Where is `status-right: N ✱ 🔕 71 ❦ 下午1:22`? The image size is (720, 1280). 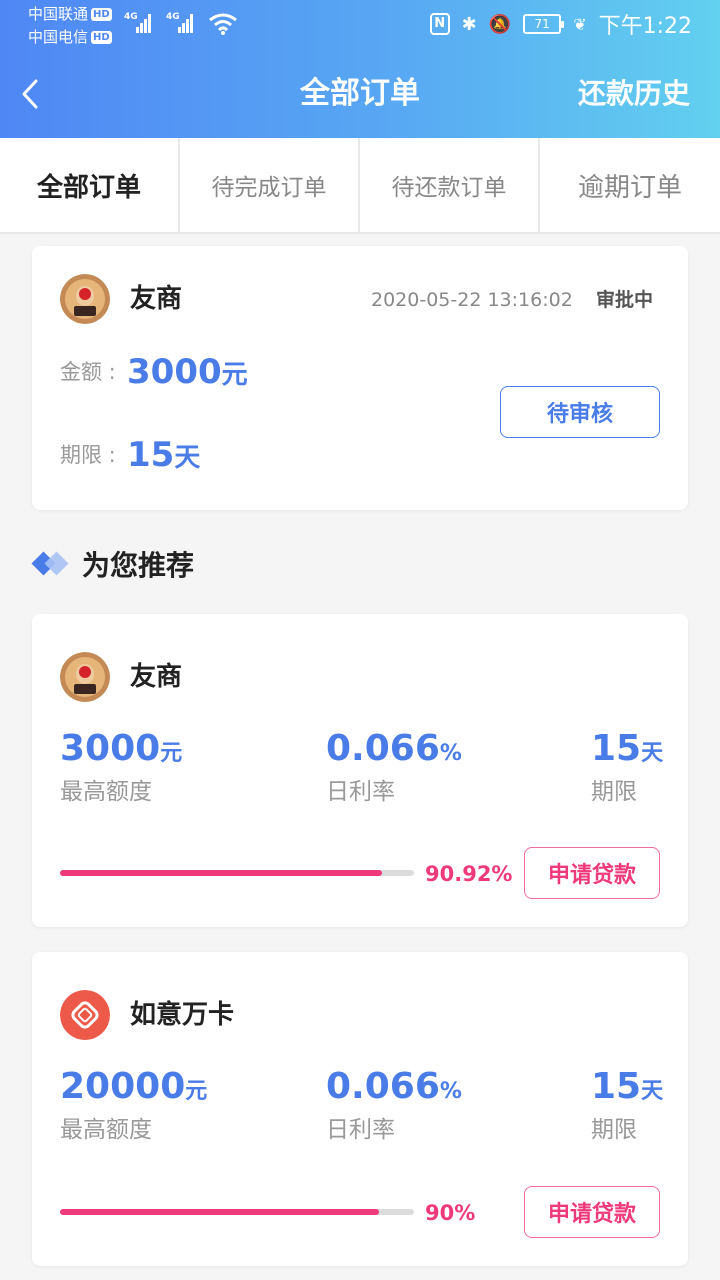
status-right: N ✱ 🔕 71 ❦ 下午1:22 is located at coordinates (560, 24).